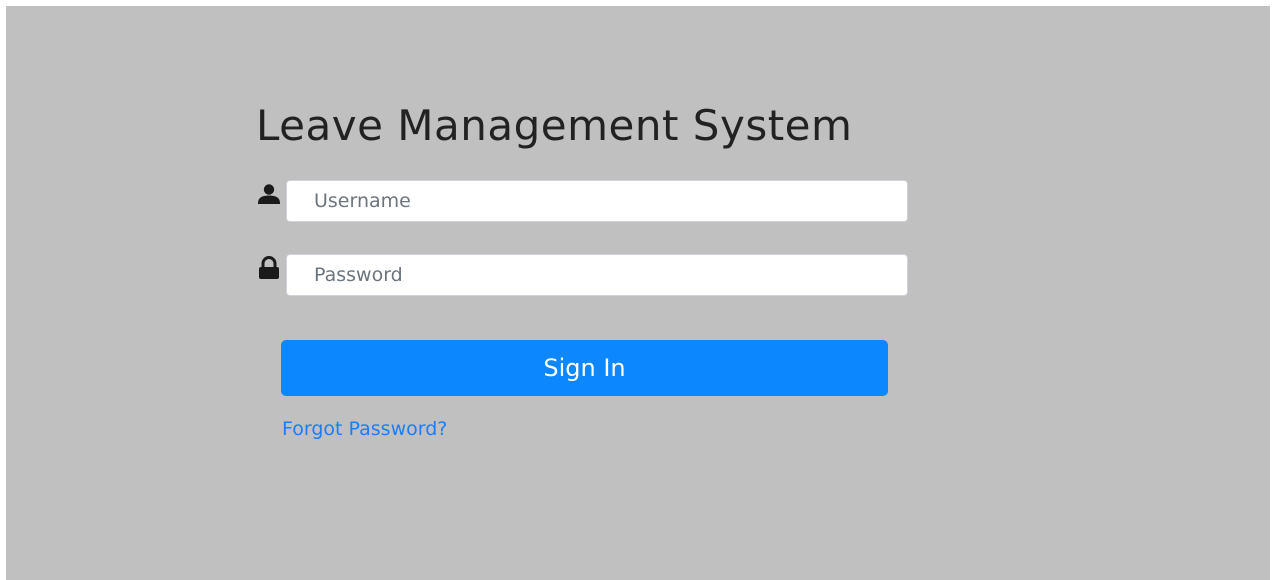  Describe the element at coordinates (597, 275) in the screenshot. I see `password-input` at that location.